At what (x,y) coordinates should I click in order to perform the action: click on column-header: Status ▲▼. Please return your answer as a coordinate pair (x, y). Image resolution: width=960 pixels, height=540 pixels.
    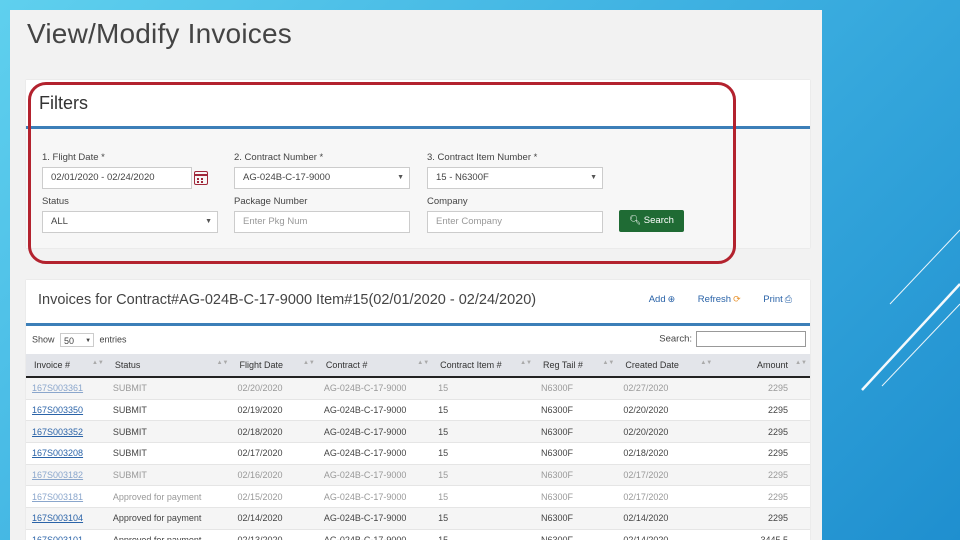
    Looking at the image, I should click on (169, 366).